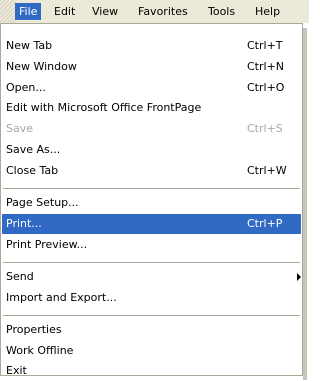  I want to click on menu-item-label: Work Offline, so click(40, 350).